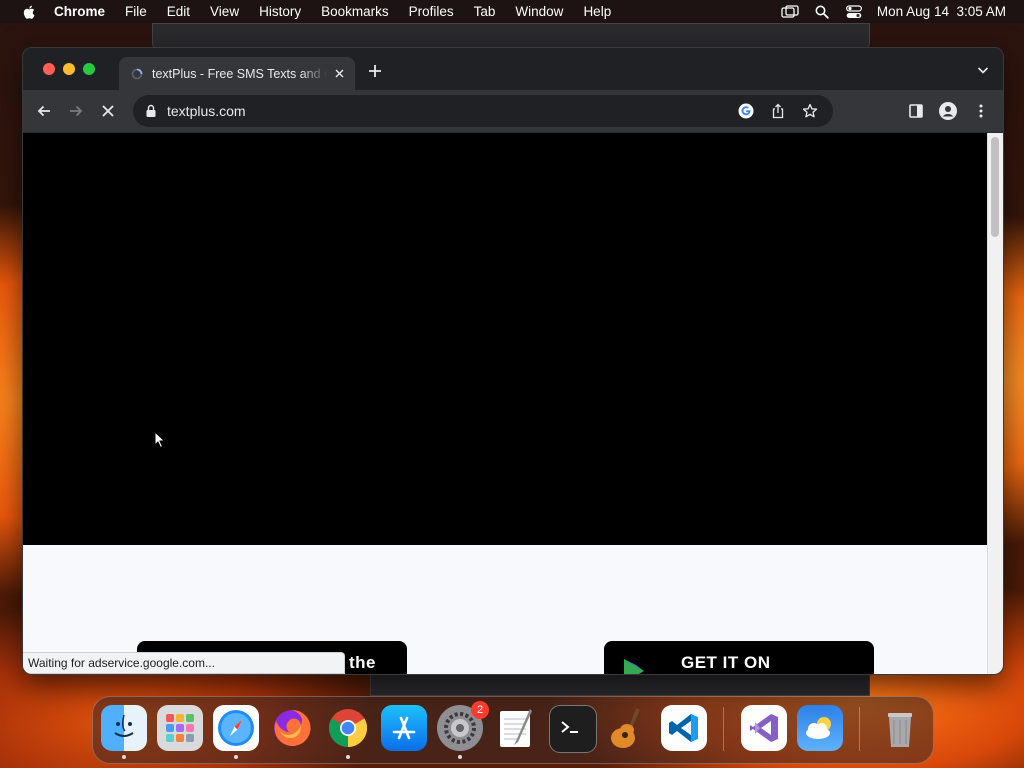  I want to click on tab-textplus: textPlus - Free SMS Texts and Calls, so click(237, 73).